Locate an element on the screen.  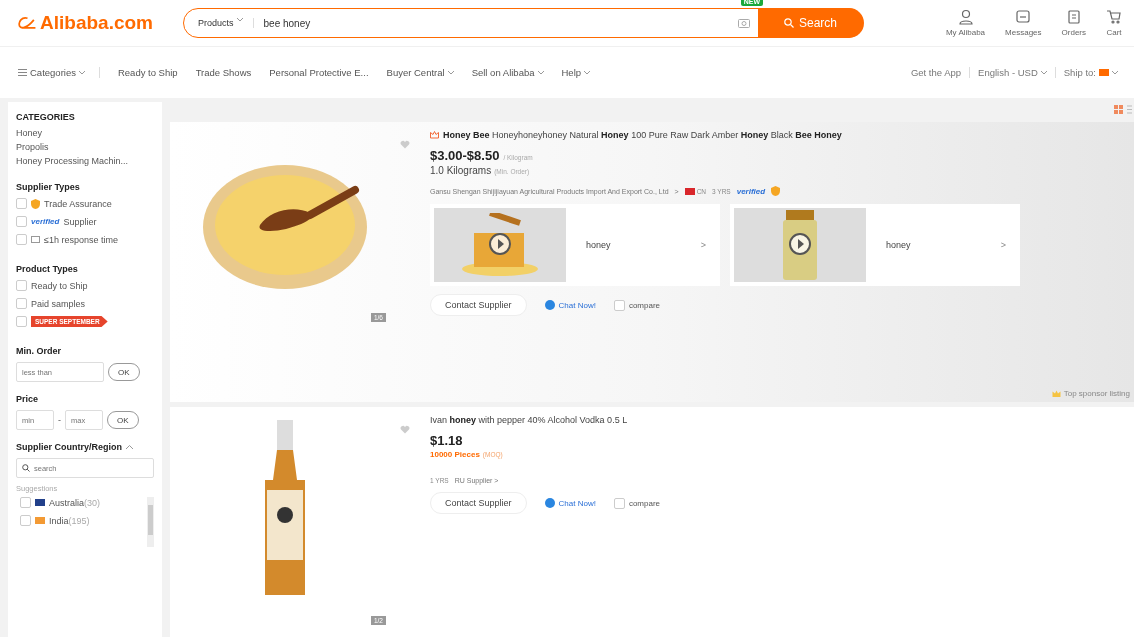
document-icon is located at coordinates (1073, 17).